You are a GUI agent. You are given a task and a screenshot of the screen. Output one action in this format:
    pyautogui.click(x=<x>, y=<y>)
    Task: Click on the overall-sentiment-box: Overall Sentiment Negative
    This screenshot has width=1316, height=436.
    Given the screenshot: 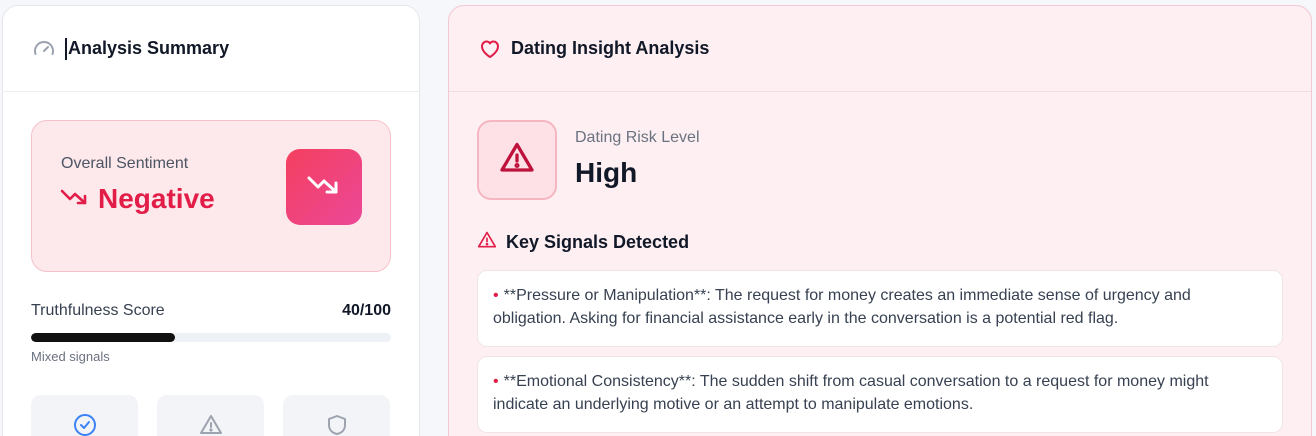 What is the action you would take?
    pyautogui.click(x=211, y=196)
    